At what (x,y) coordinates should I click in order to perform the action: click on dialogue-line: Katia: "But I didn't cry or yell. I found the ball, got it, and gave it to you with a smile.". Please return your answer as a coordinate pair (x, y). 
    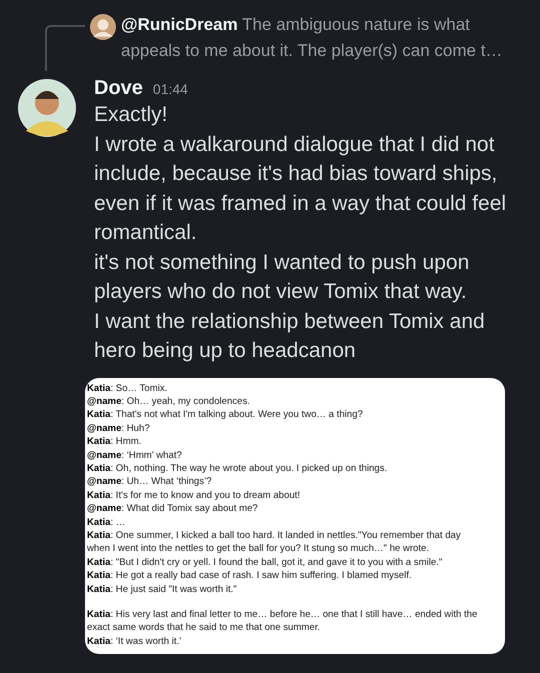
    Looking at the image, I should click on (265, 563).